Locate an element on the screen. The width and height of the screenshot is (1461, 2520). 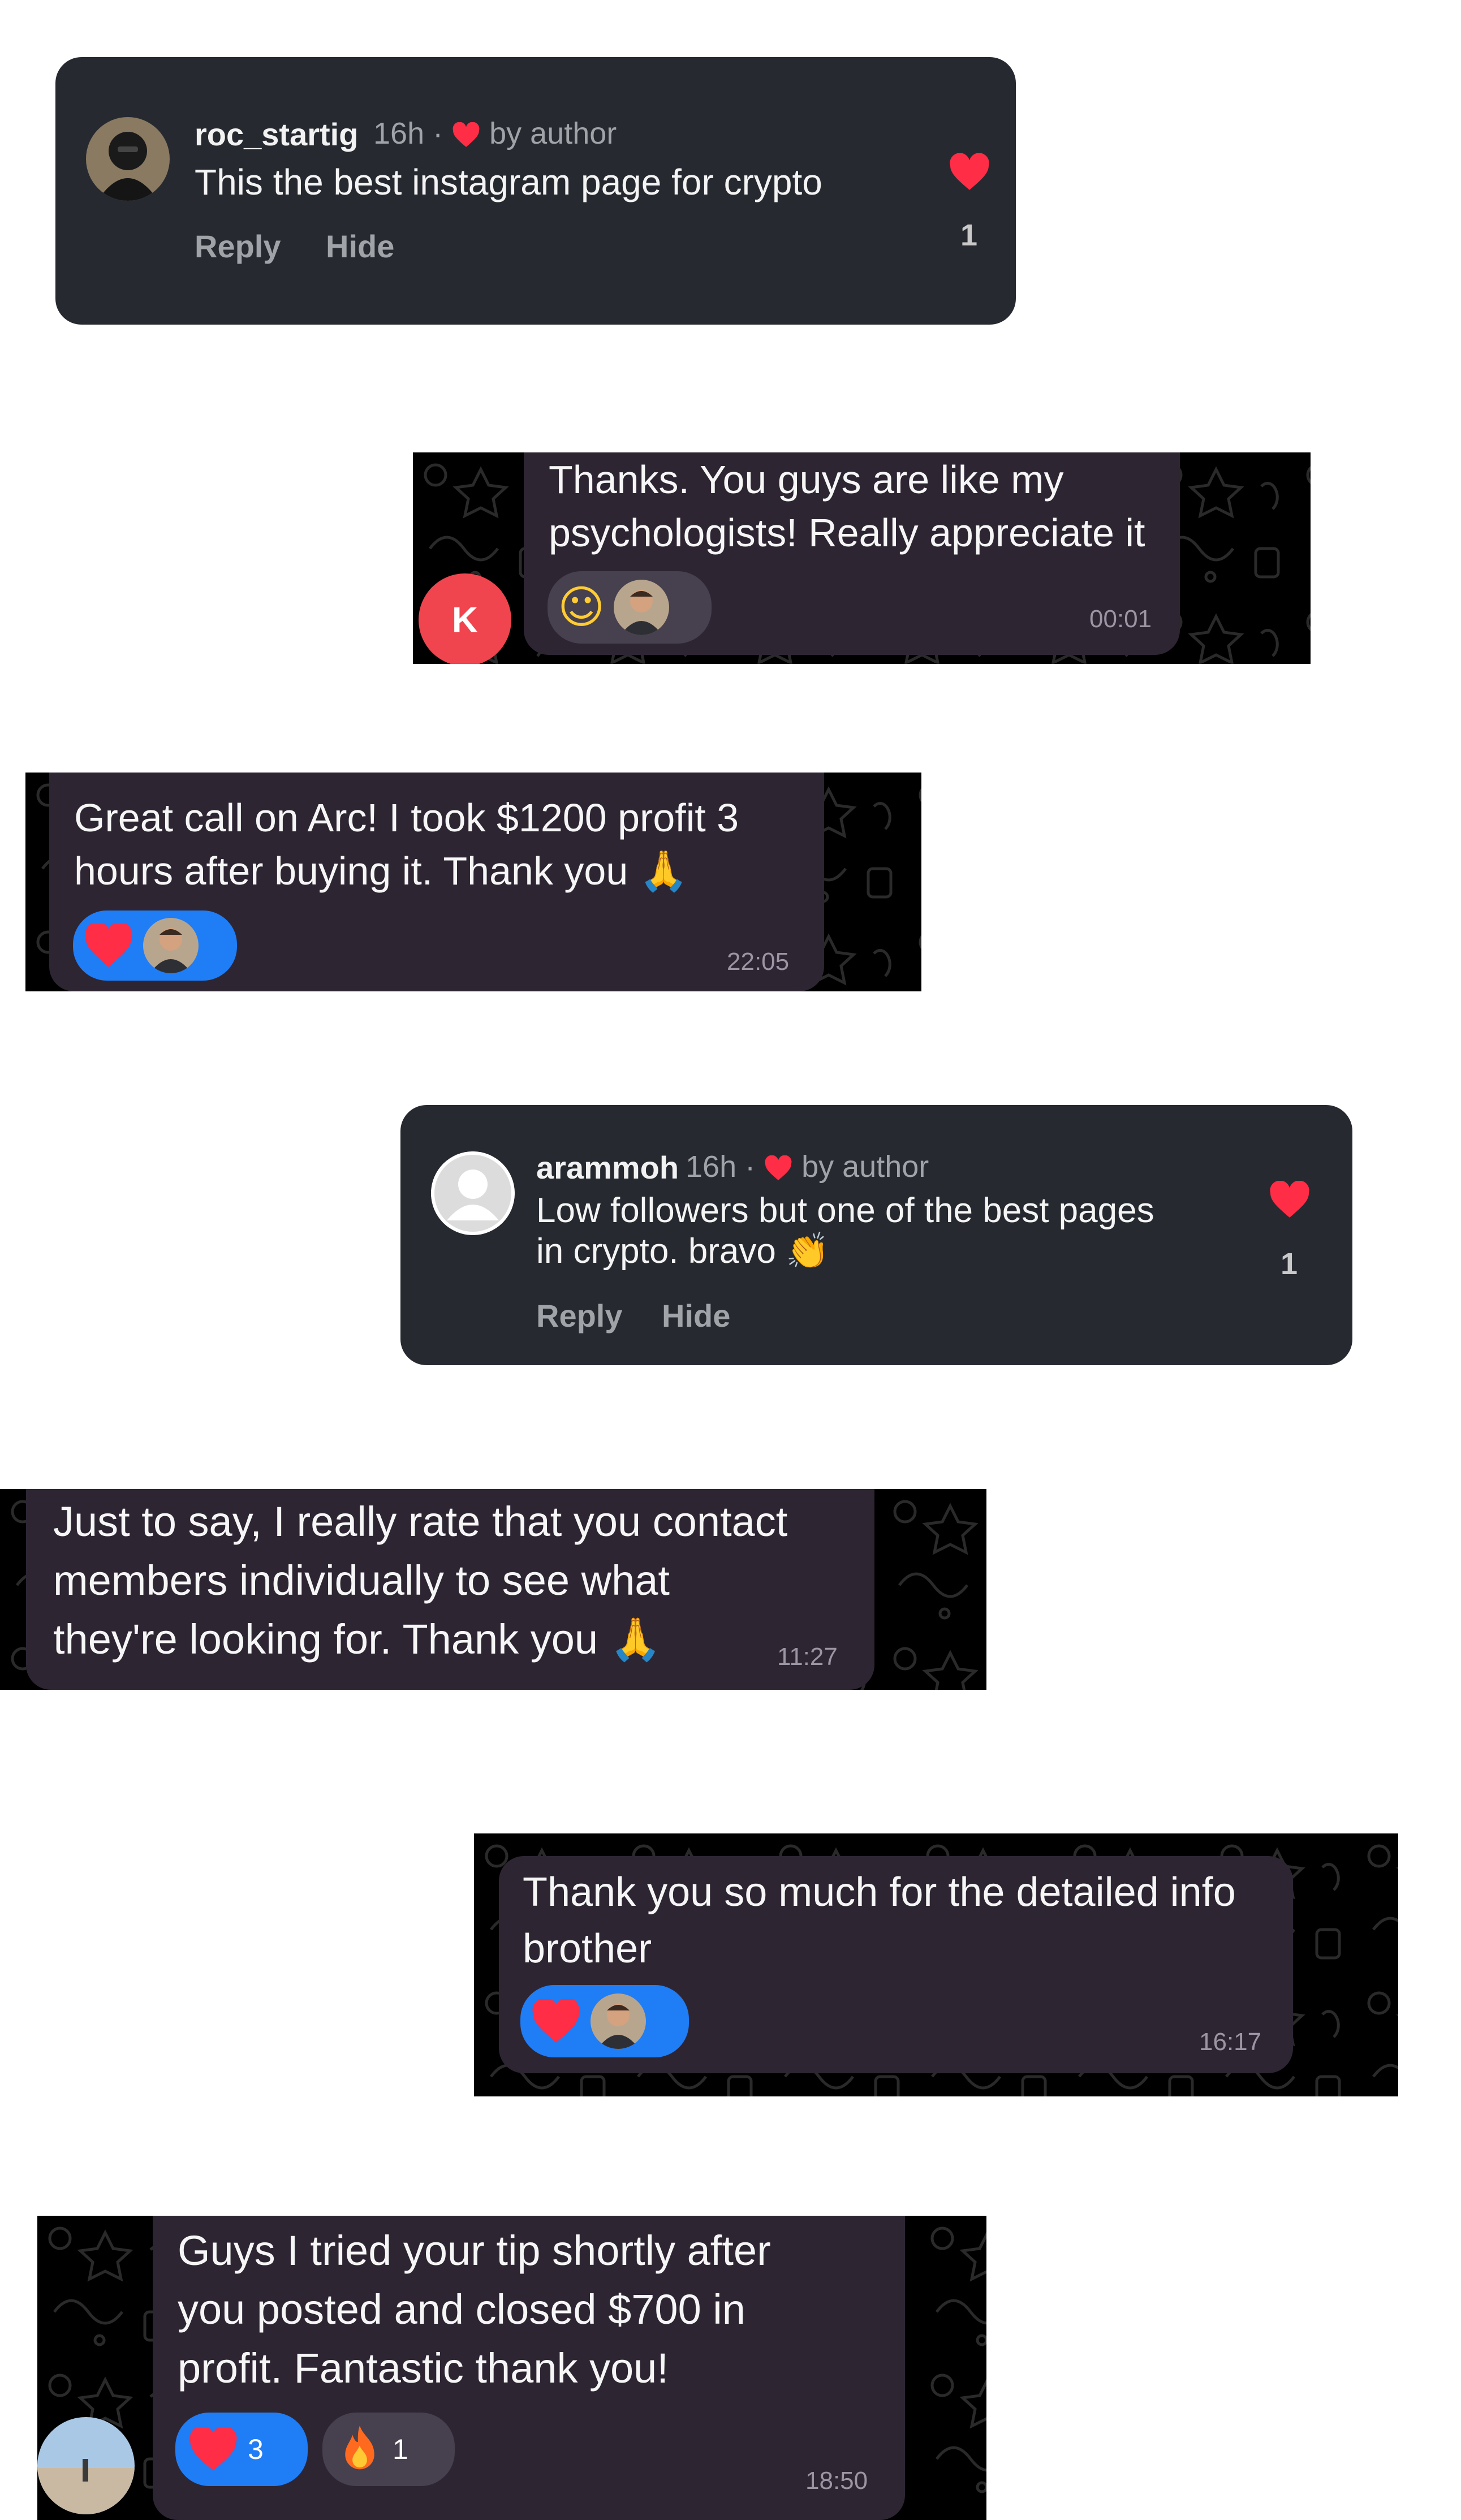
comment-username: arammoh is located at coordinates (607, 1167).